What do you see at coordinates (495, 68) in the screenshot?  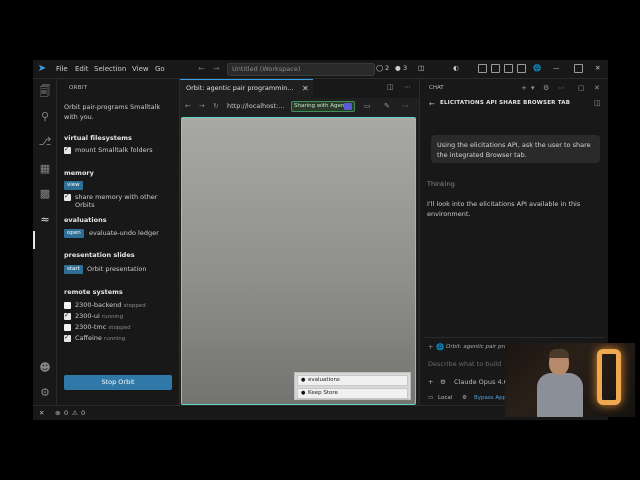 I see `toggle-sidebar-icon` at bounding box center [495, 68].